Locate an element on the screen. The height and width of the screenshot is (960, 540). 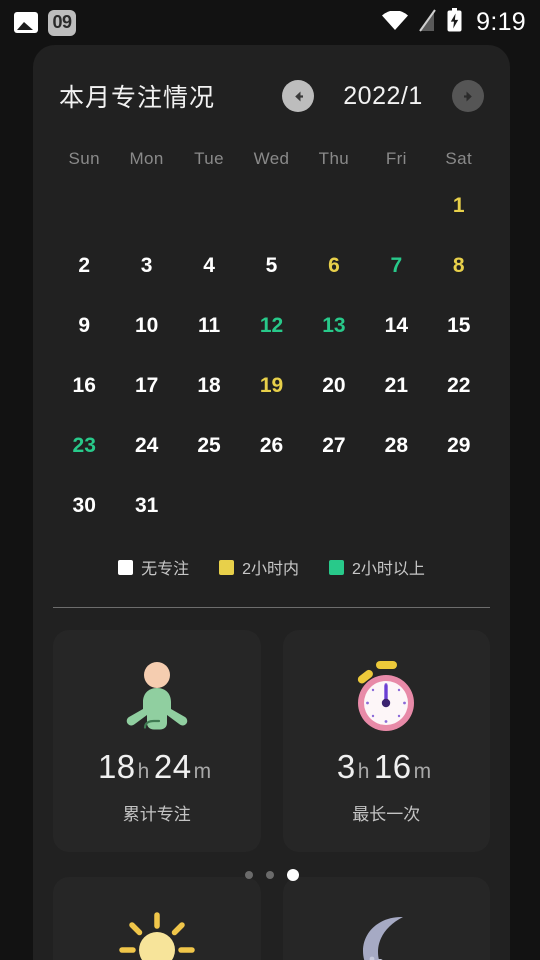
total-focus-minutes: 24 is located at coordinates (172, 766).